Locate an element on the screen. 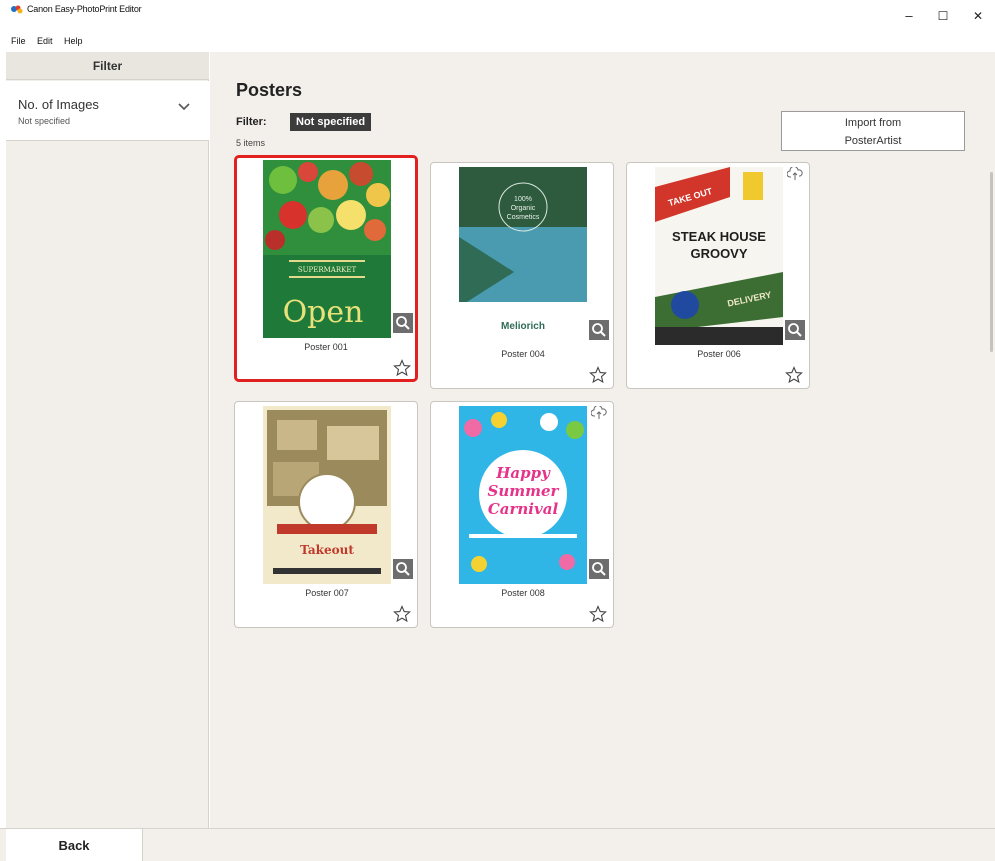  poster-thumbnail: SUPERMARKET Open is located at coordinates (327, 249).